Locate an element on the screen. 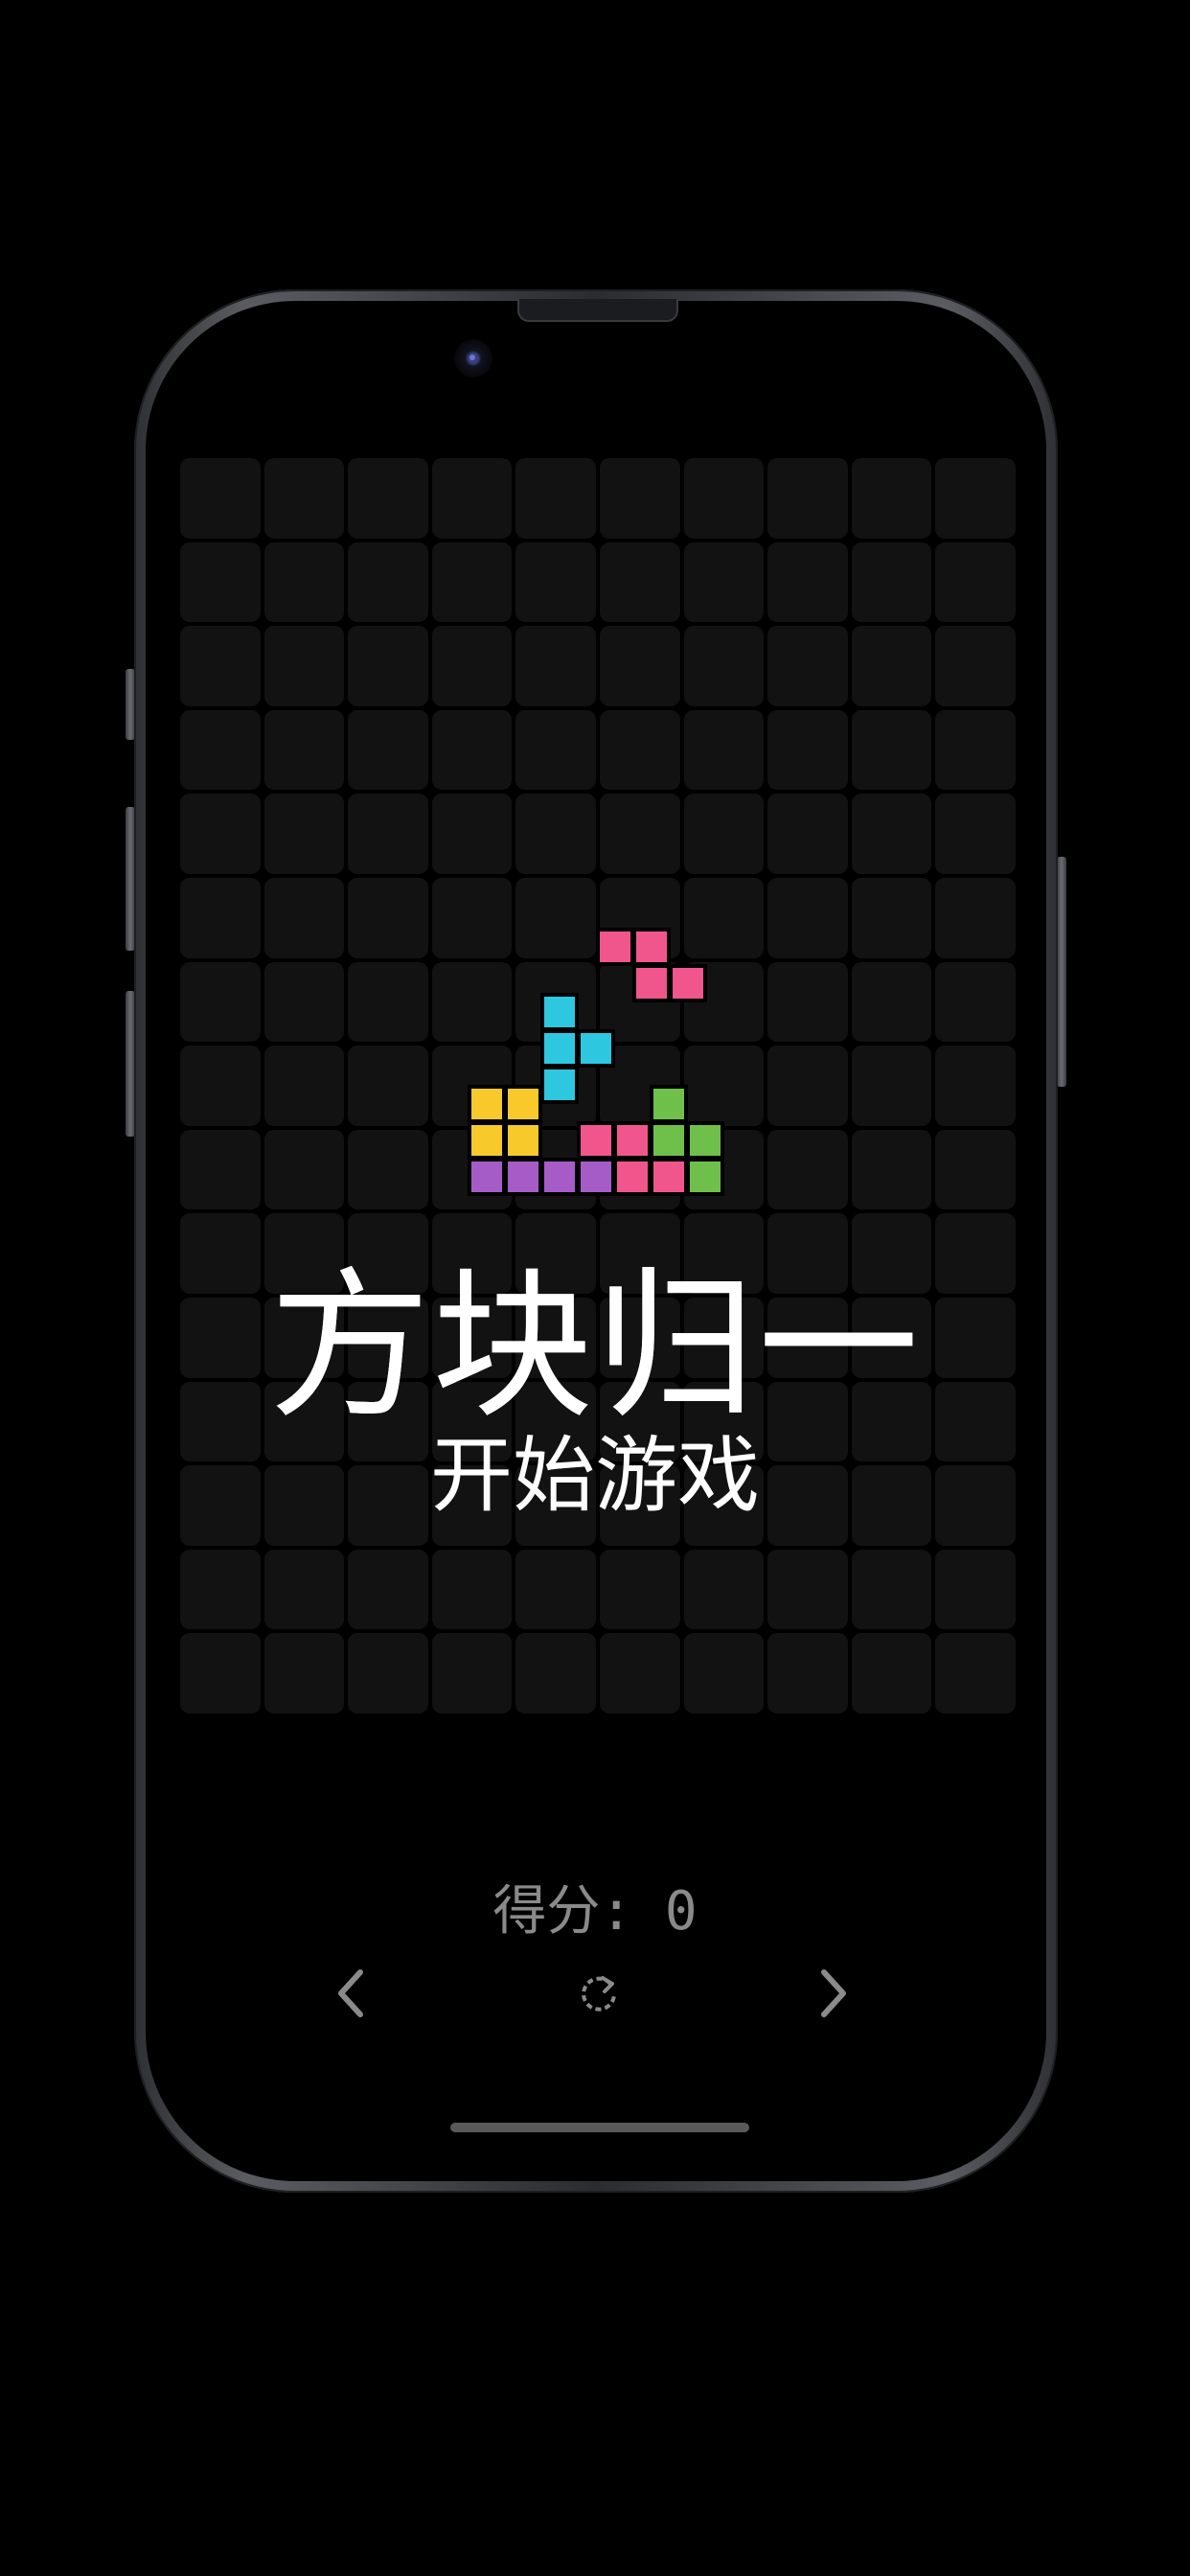 The height and width of the screenshot is (2576, 1190). score-display: 得分: 0 is located at coordinates (595, 1911).